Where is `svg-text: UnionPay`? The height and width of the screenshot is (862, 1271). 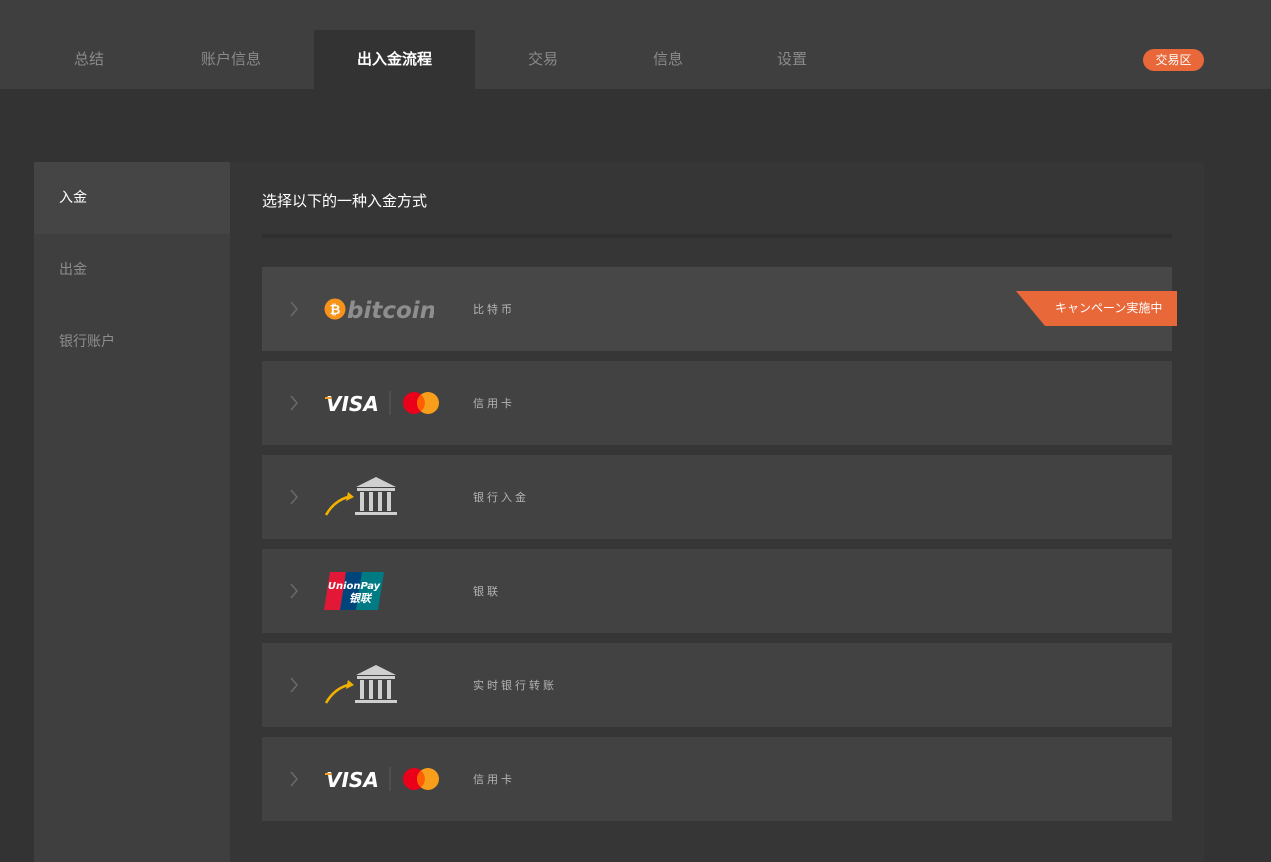 svg-text: UnionPay is located at coordinates (354, 586).